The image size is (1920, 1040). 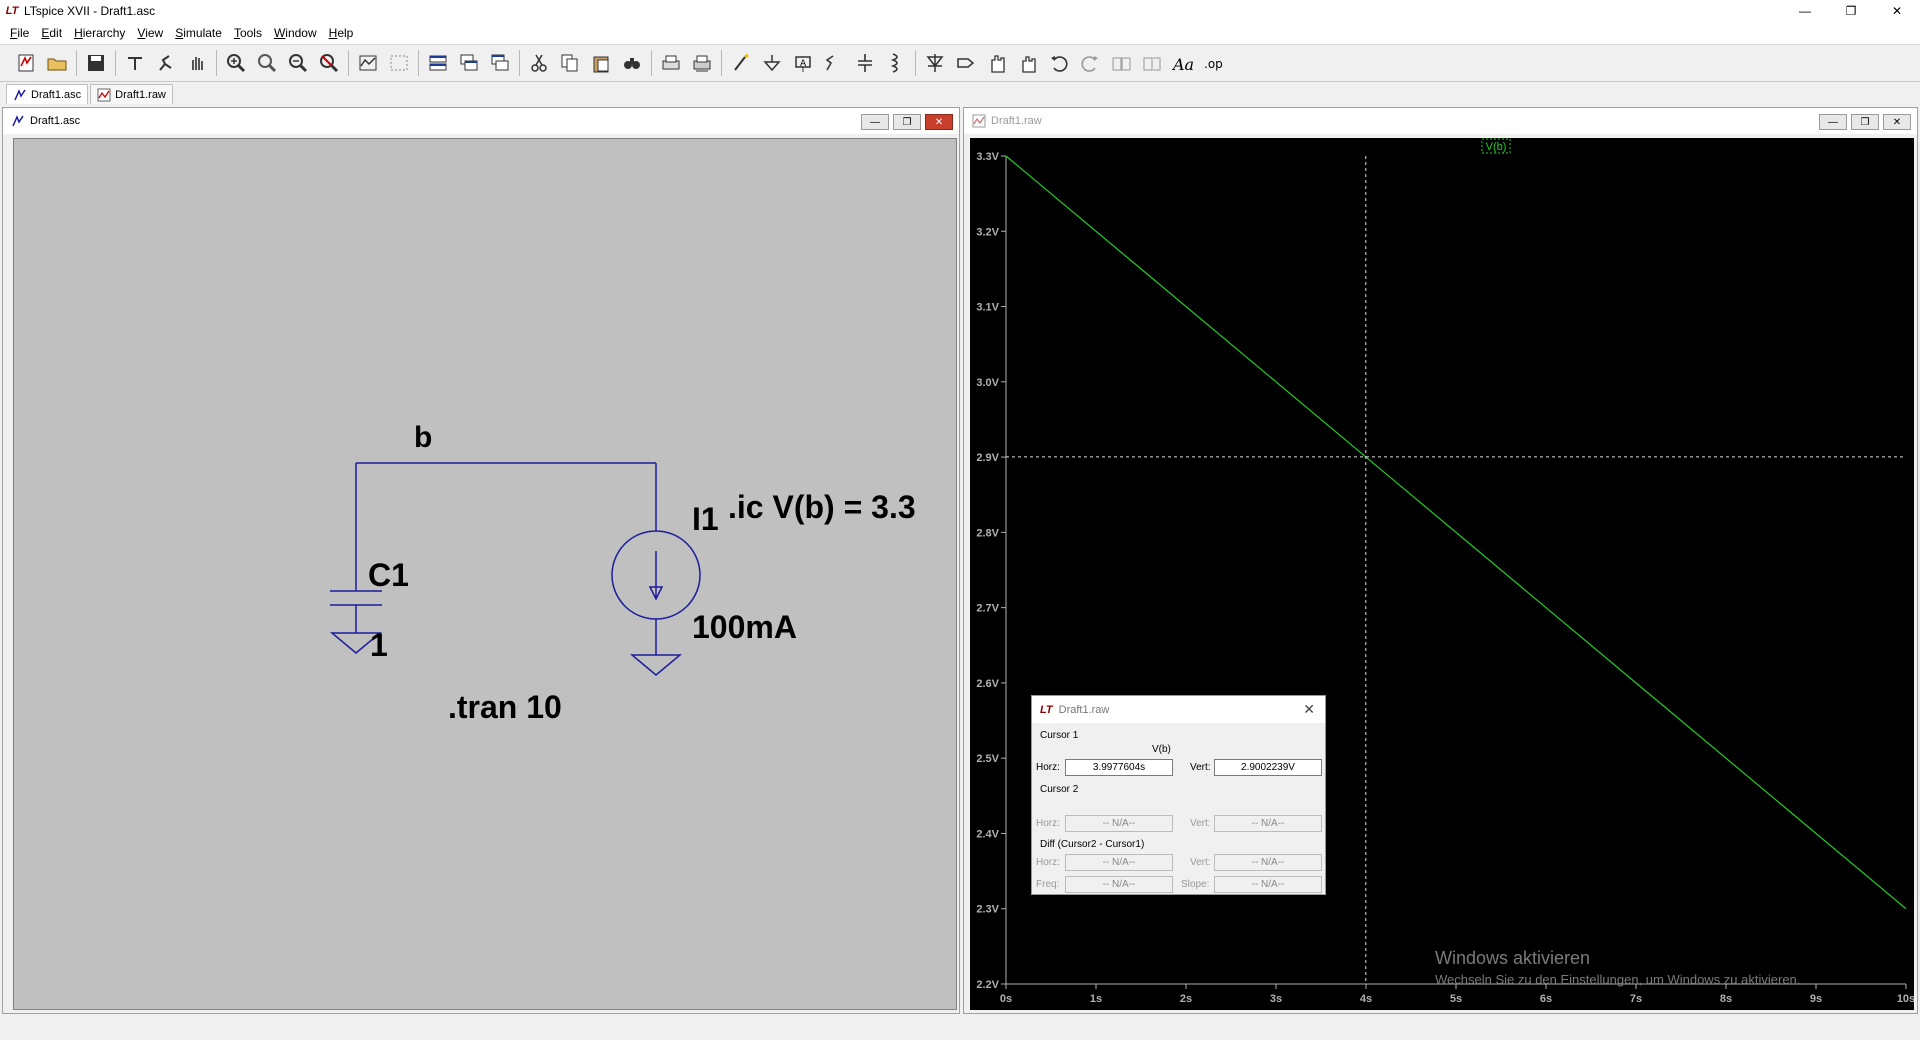 I want to click on cap-name-label: C1, so click(x=388, y=575).